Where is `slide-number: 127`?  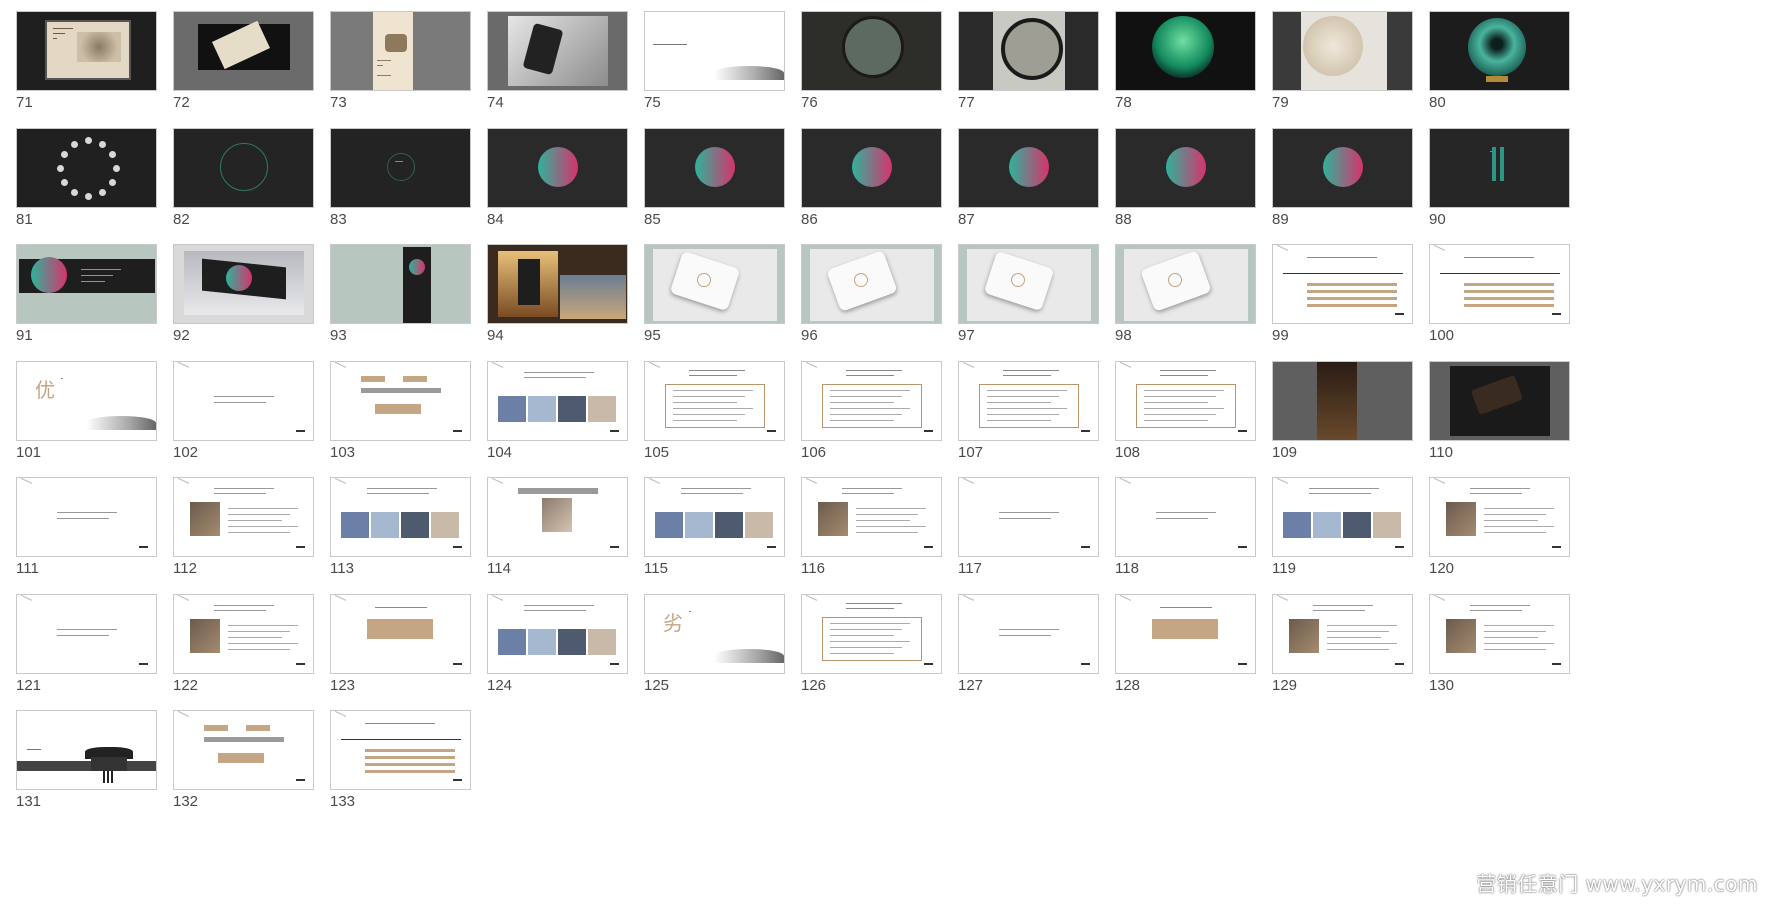 slide-number: 127 is located at coordinates (971, 685).